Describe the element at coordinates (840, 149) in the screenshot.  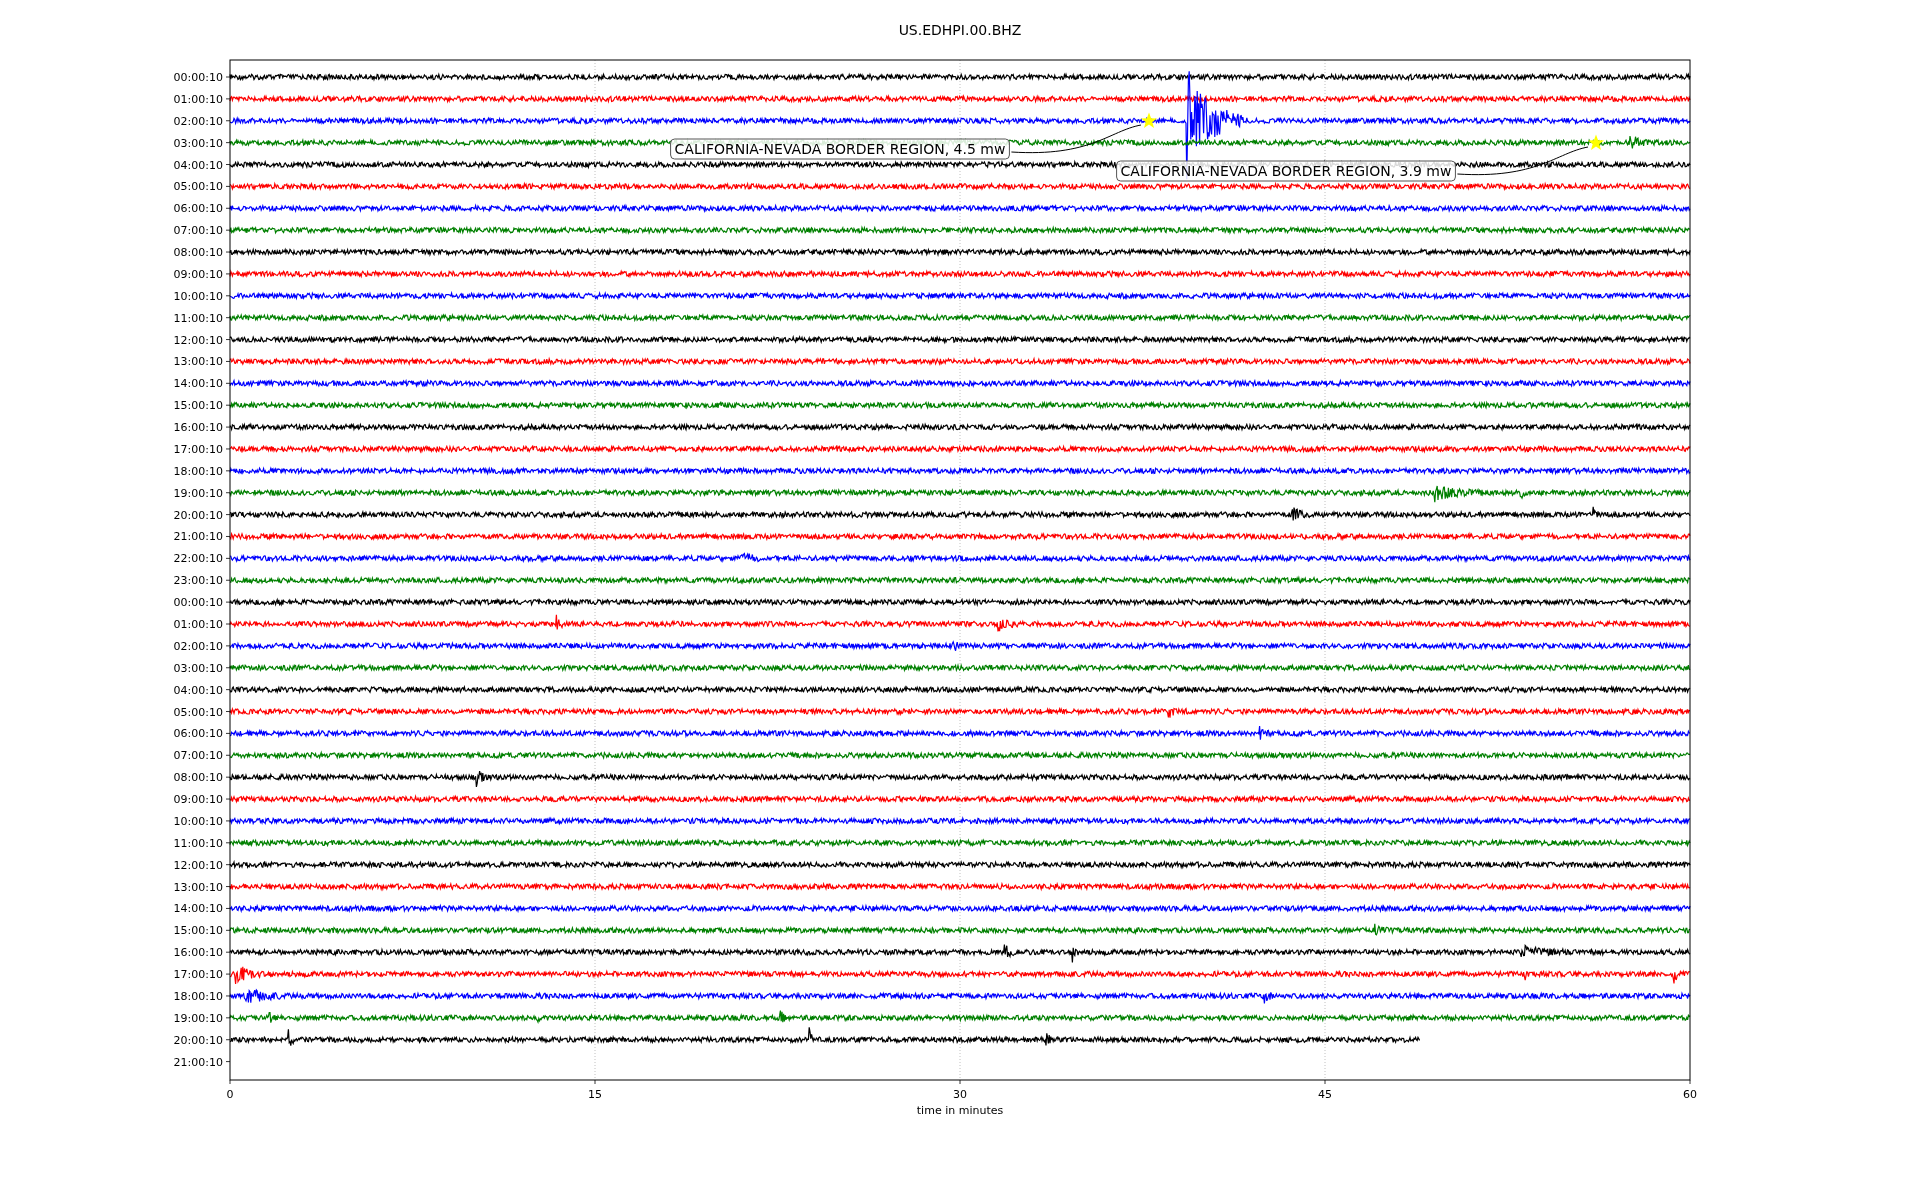
I see `event-annotation-label: CALIFORNIA-NEVADA BORDER REGION, 4.5 mw` at that location.